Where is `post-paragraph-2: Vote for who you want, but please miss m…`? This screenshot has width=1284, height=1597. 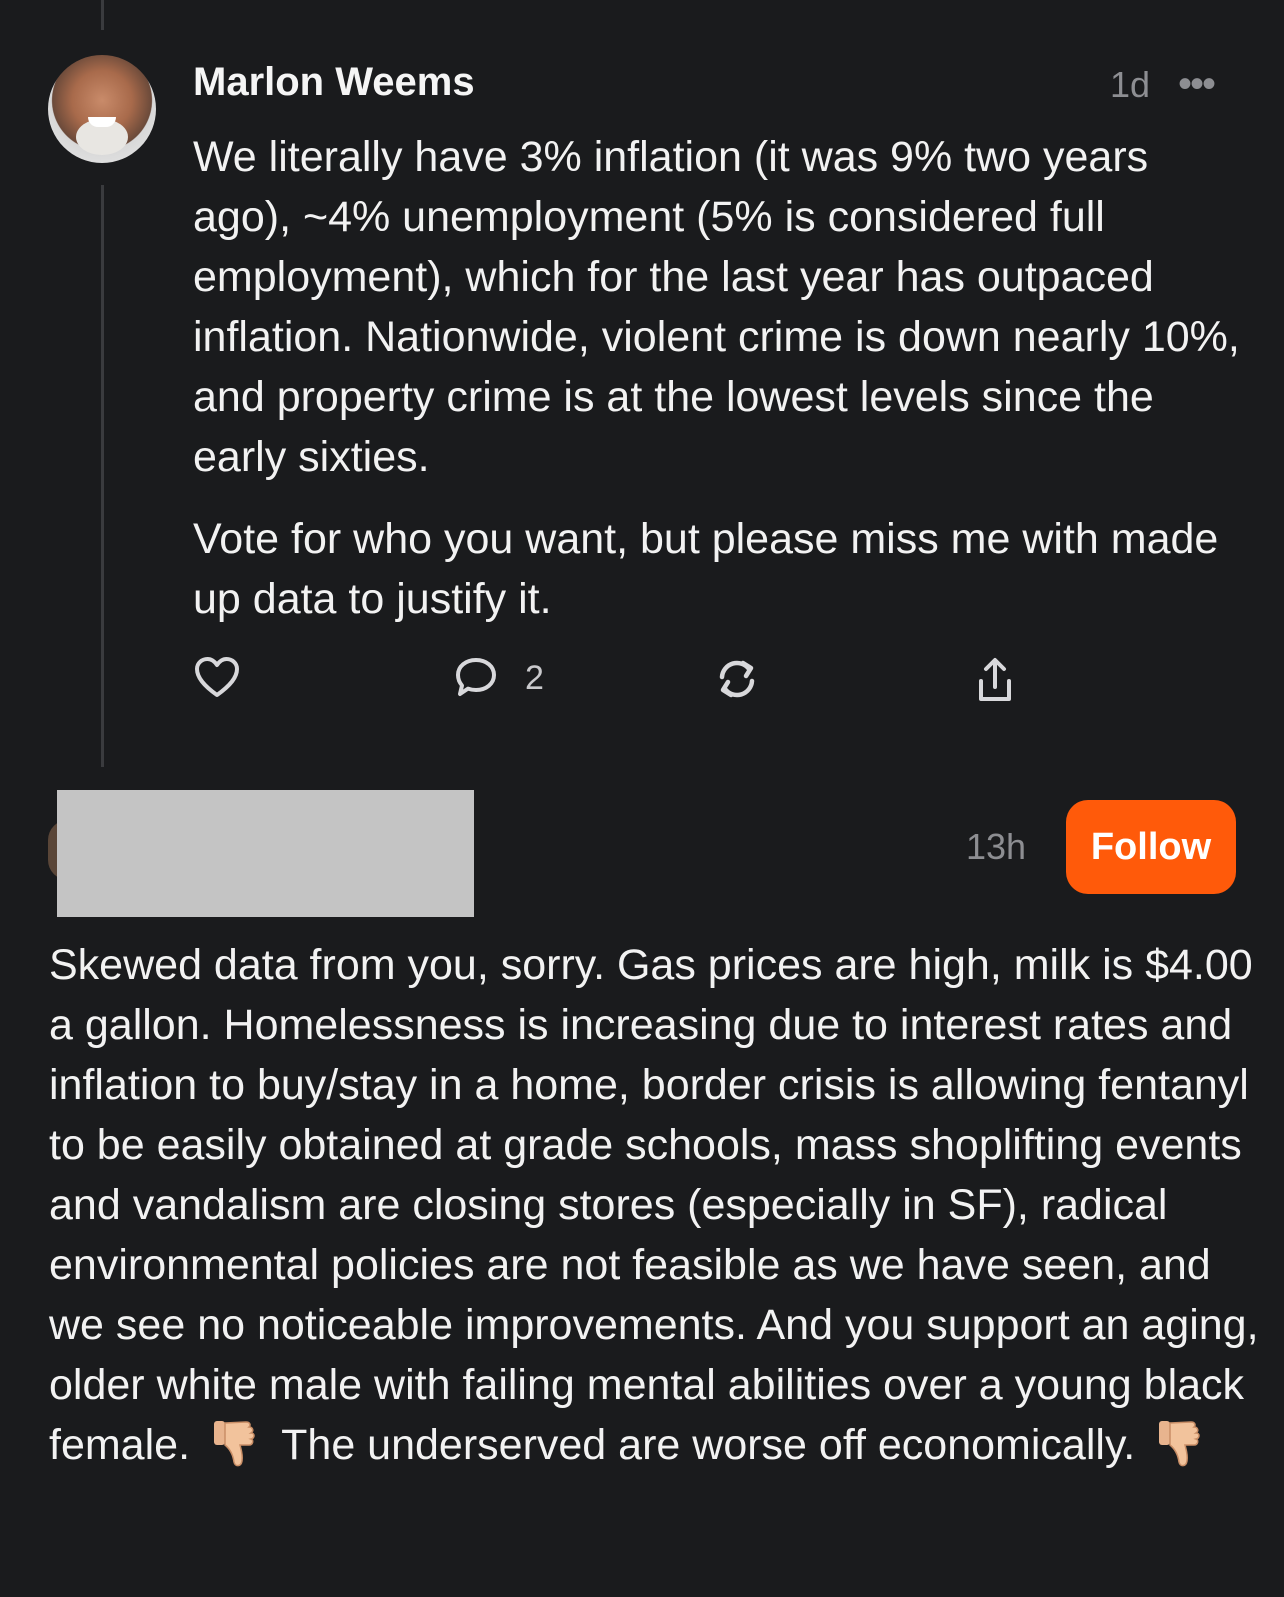 post-paragraph-2: Vote for who you want, but please miss m… is located at coordinates (706, 569).